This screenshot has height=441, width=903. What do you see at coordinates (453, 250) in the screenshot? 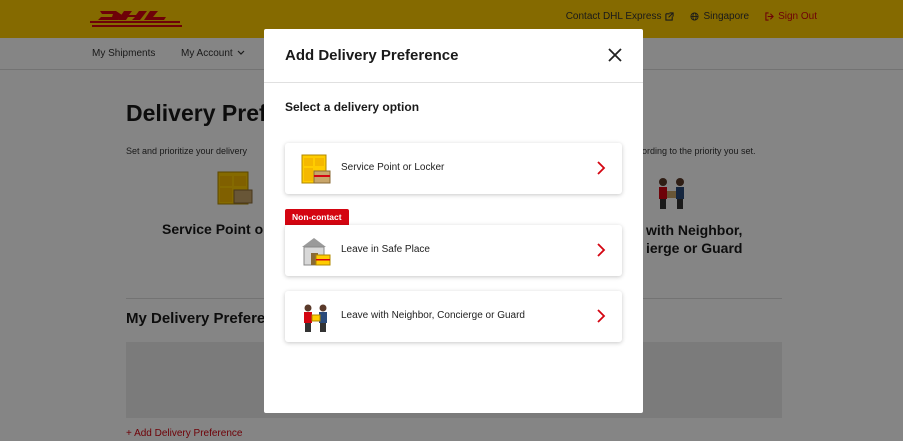
I see `option-safe-place: Leave in Safe Place` at bounding box center [453, 250].